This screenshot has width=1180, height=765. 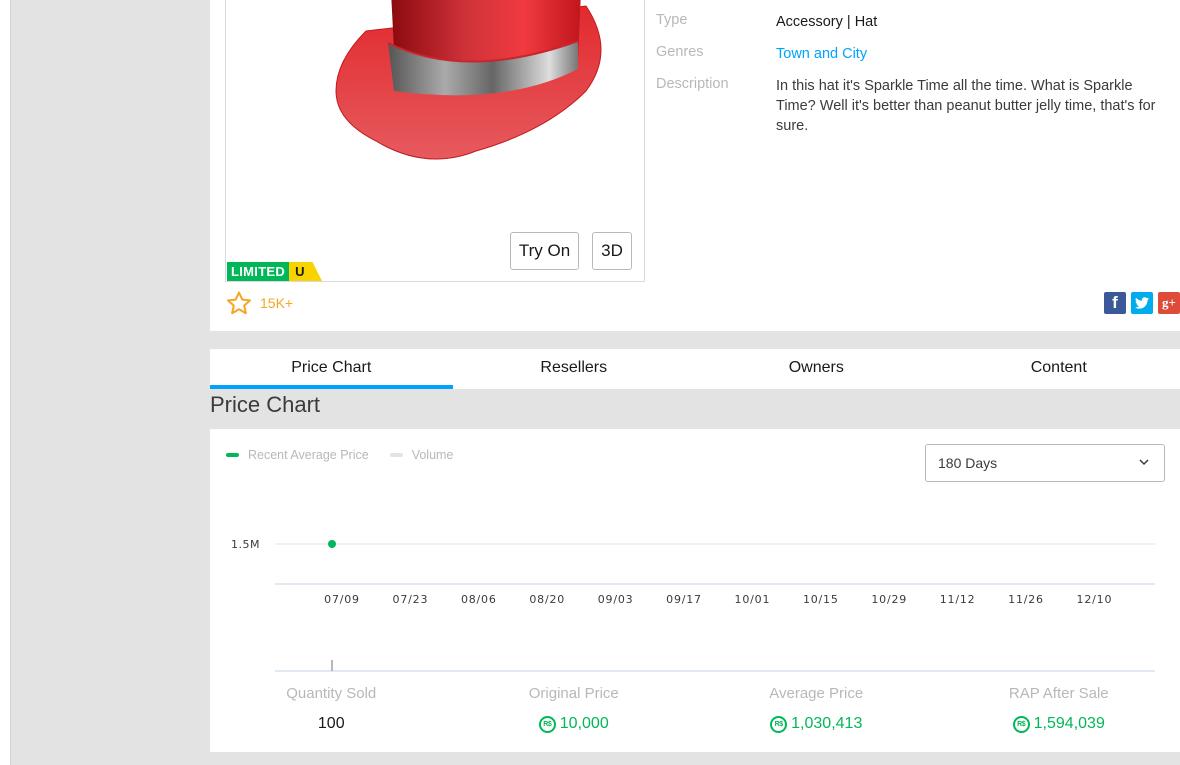 I want to click on average-price-value: 1,030,413, so click(x=827, y=723).